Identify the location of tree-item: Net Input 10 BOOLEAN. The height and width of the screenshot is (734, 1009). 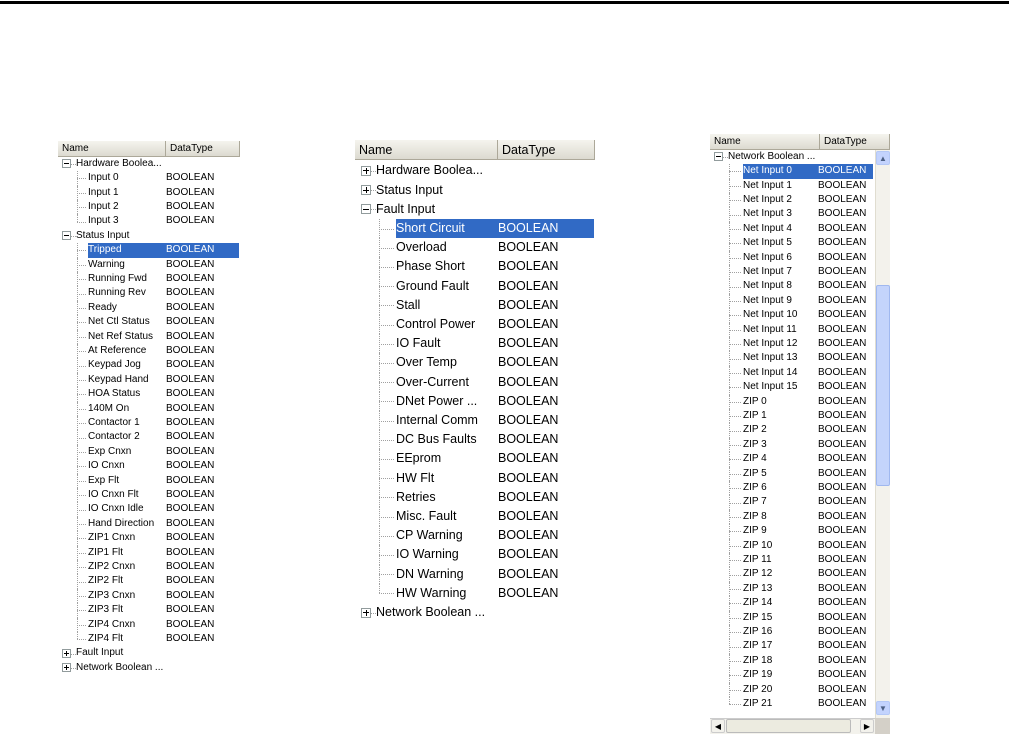
(800, 315).